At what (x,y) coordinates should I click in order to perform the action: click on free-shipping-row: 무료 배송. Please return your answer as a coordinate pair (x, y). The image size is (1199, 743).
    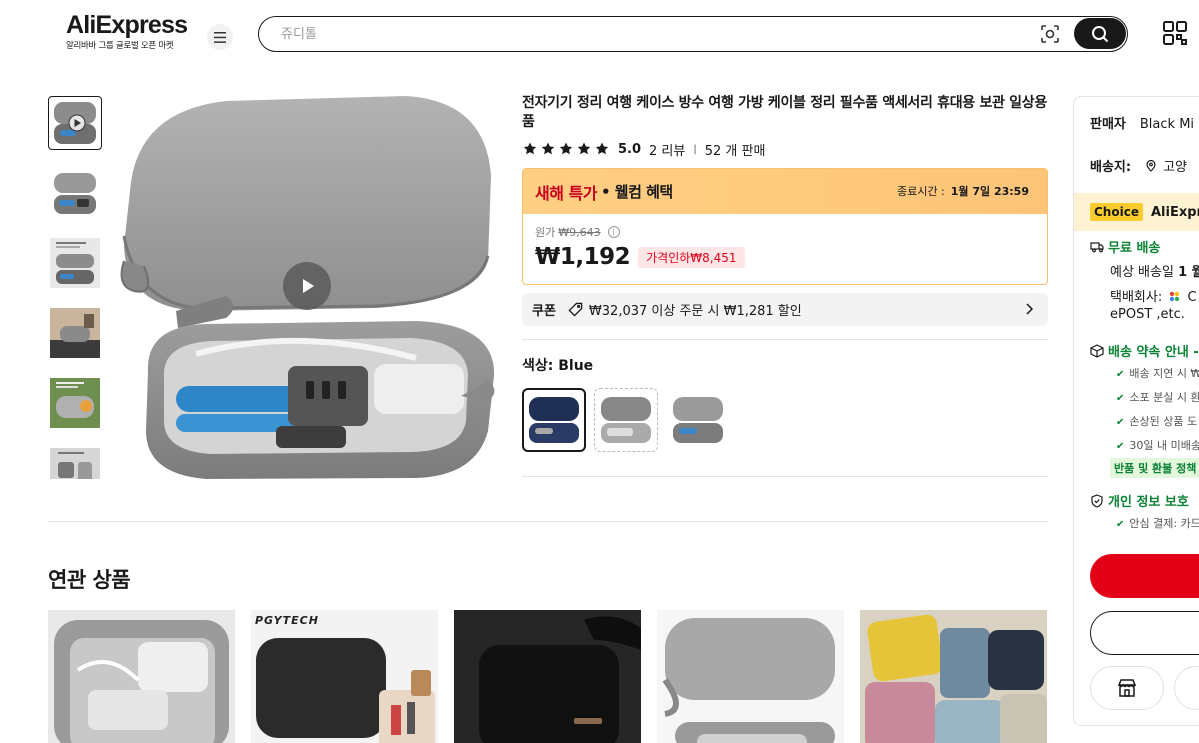
    Looking at the image, I should click on (1125, 246).